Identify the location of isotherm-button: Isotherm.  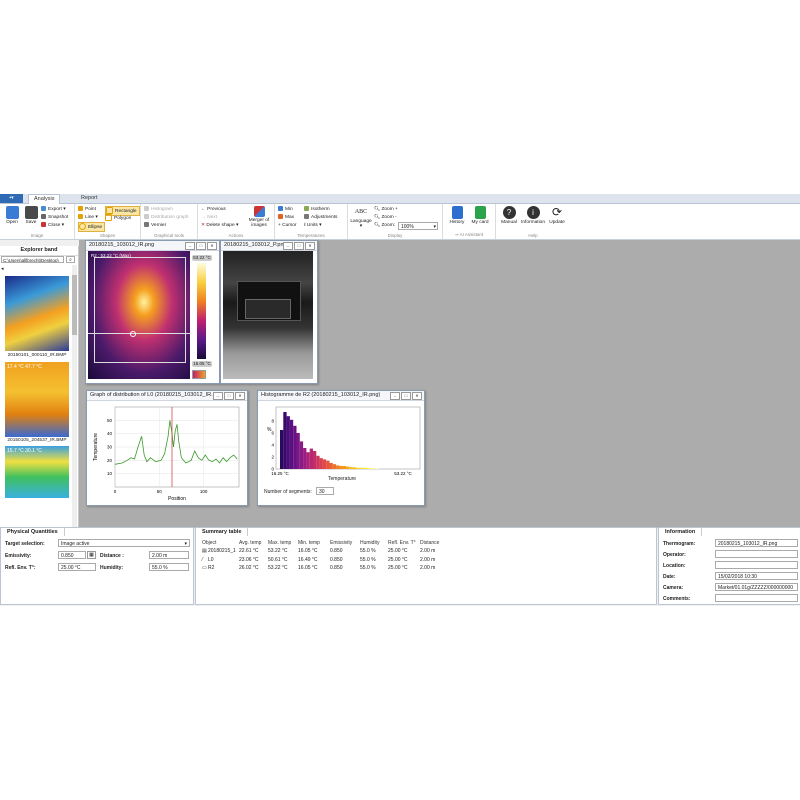
(317, 210).